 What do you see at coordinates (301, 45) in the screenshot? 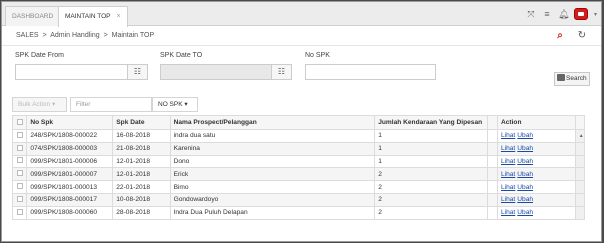
I see `divider` at bounding box center [301, 45].